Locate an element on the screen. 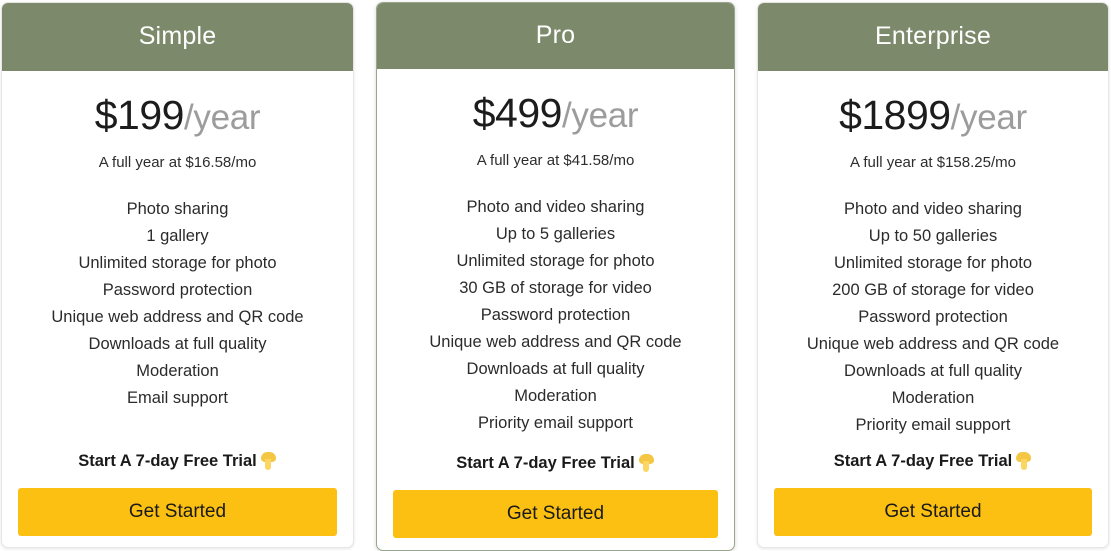  price-subtext-pro: A full year at $41.58/mo is located at coordinates (555, 160).